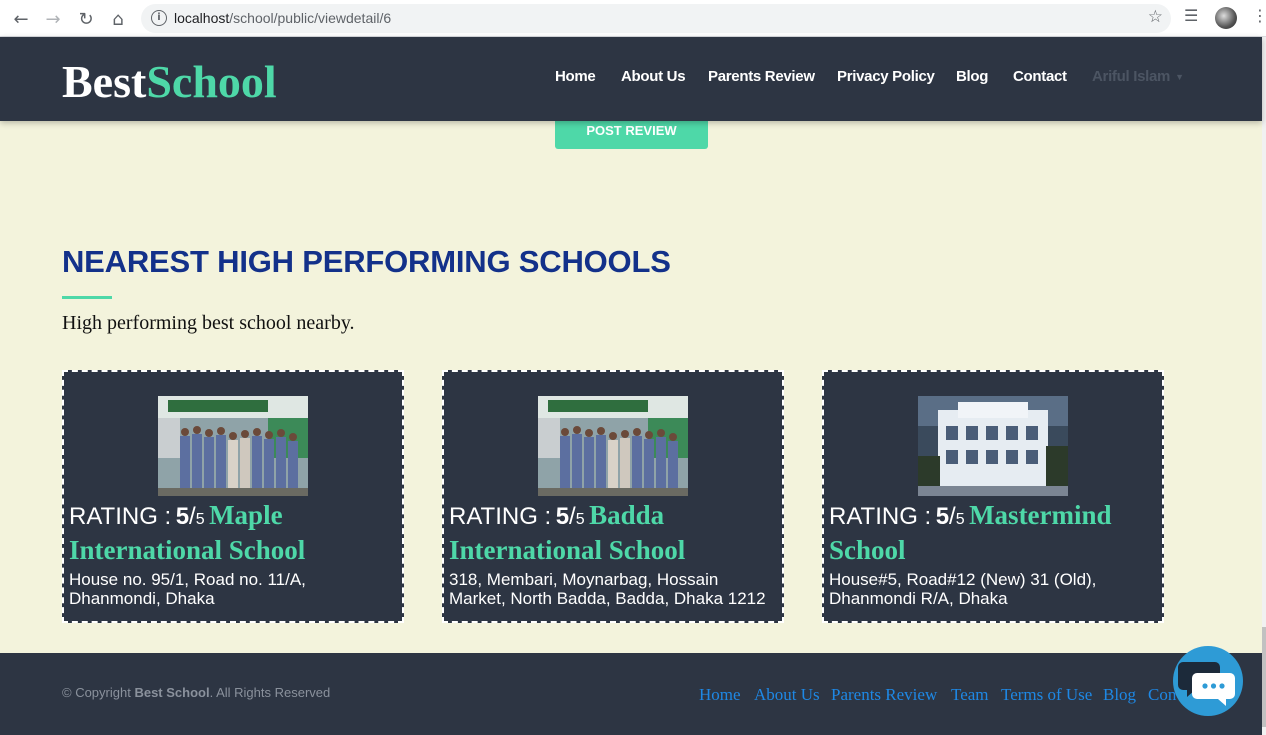  I want to click on reload-icon: ↻, so click(86, 19).